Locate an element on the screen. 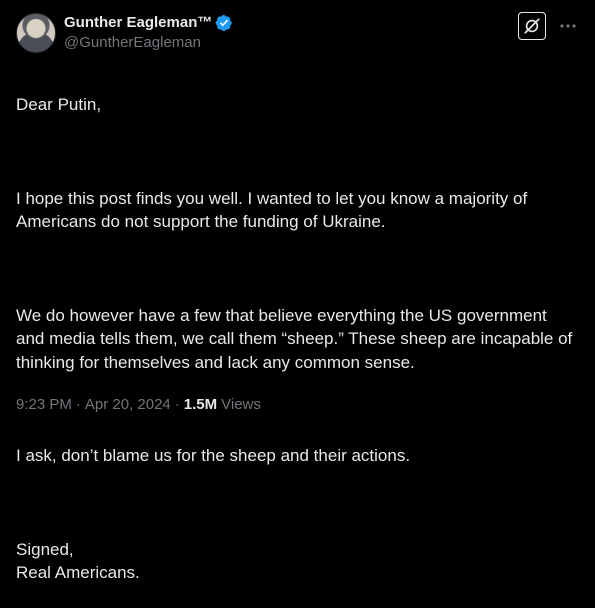  grok-button is located at coordinates (532, 26).